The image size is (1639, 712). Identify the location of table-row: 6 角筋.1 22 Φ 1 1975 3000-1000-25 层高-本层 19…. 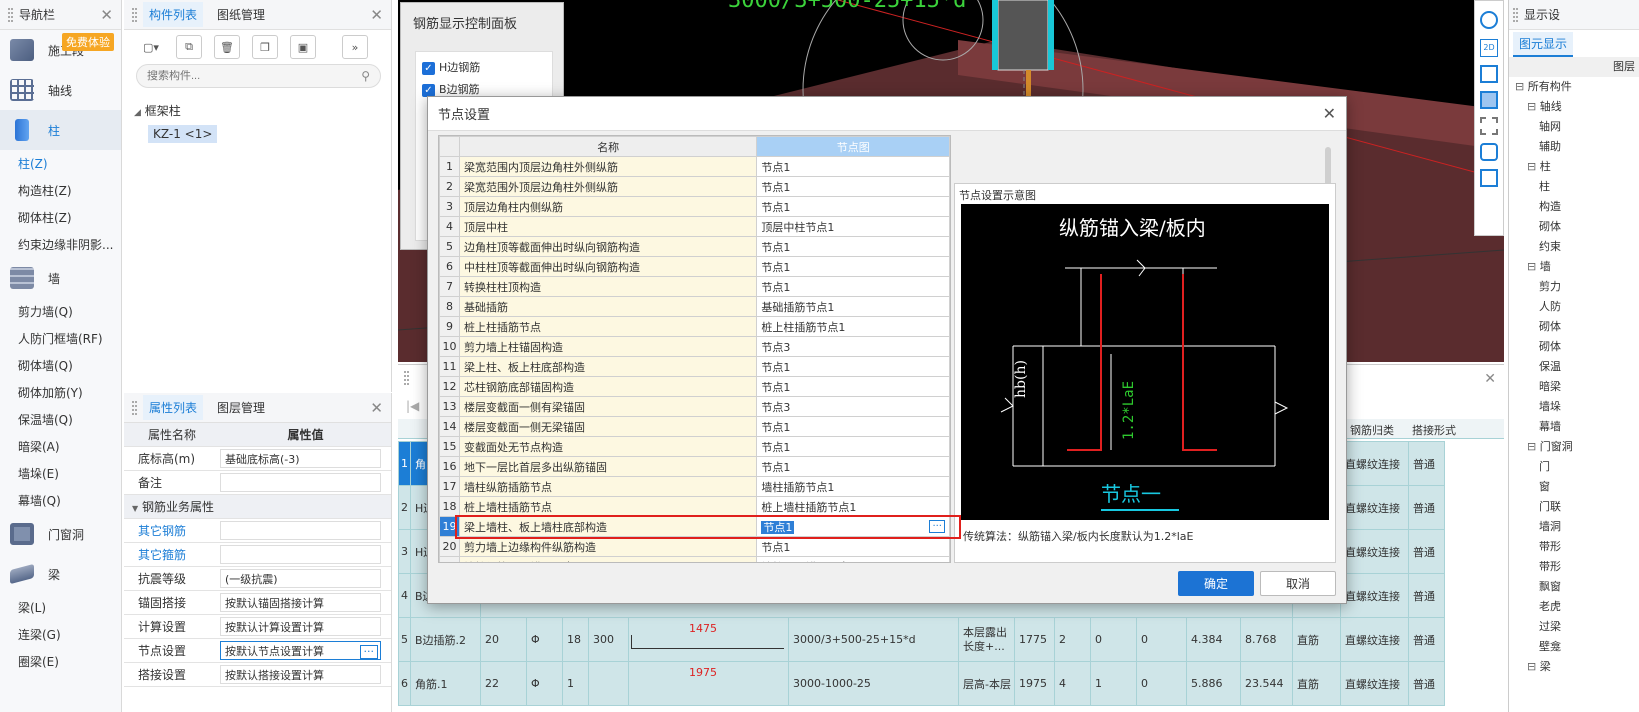
(921, 683).